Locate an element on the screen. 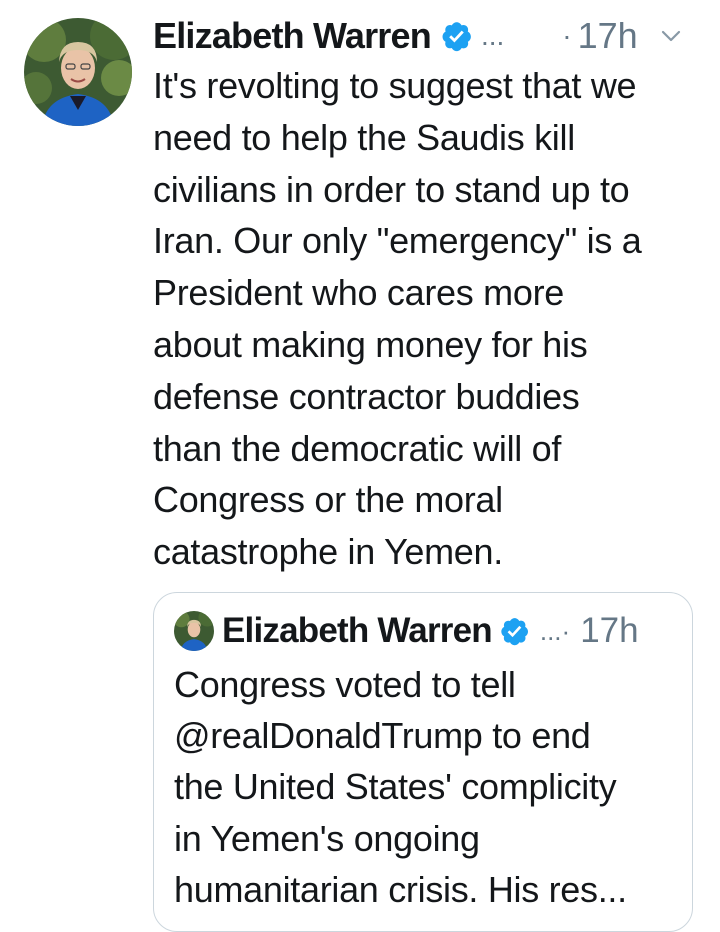 Image resolution: width=720 pixels, height=932 pixels. quoted-tweet-header: Elizabeth Warren ...· 17h is located at coordinates (406, 631).